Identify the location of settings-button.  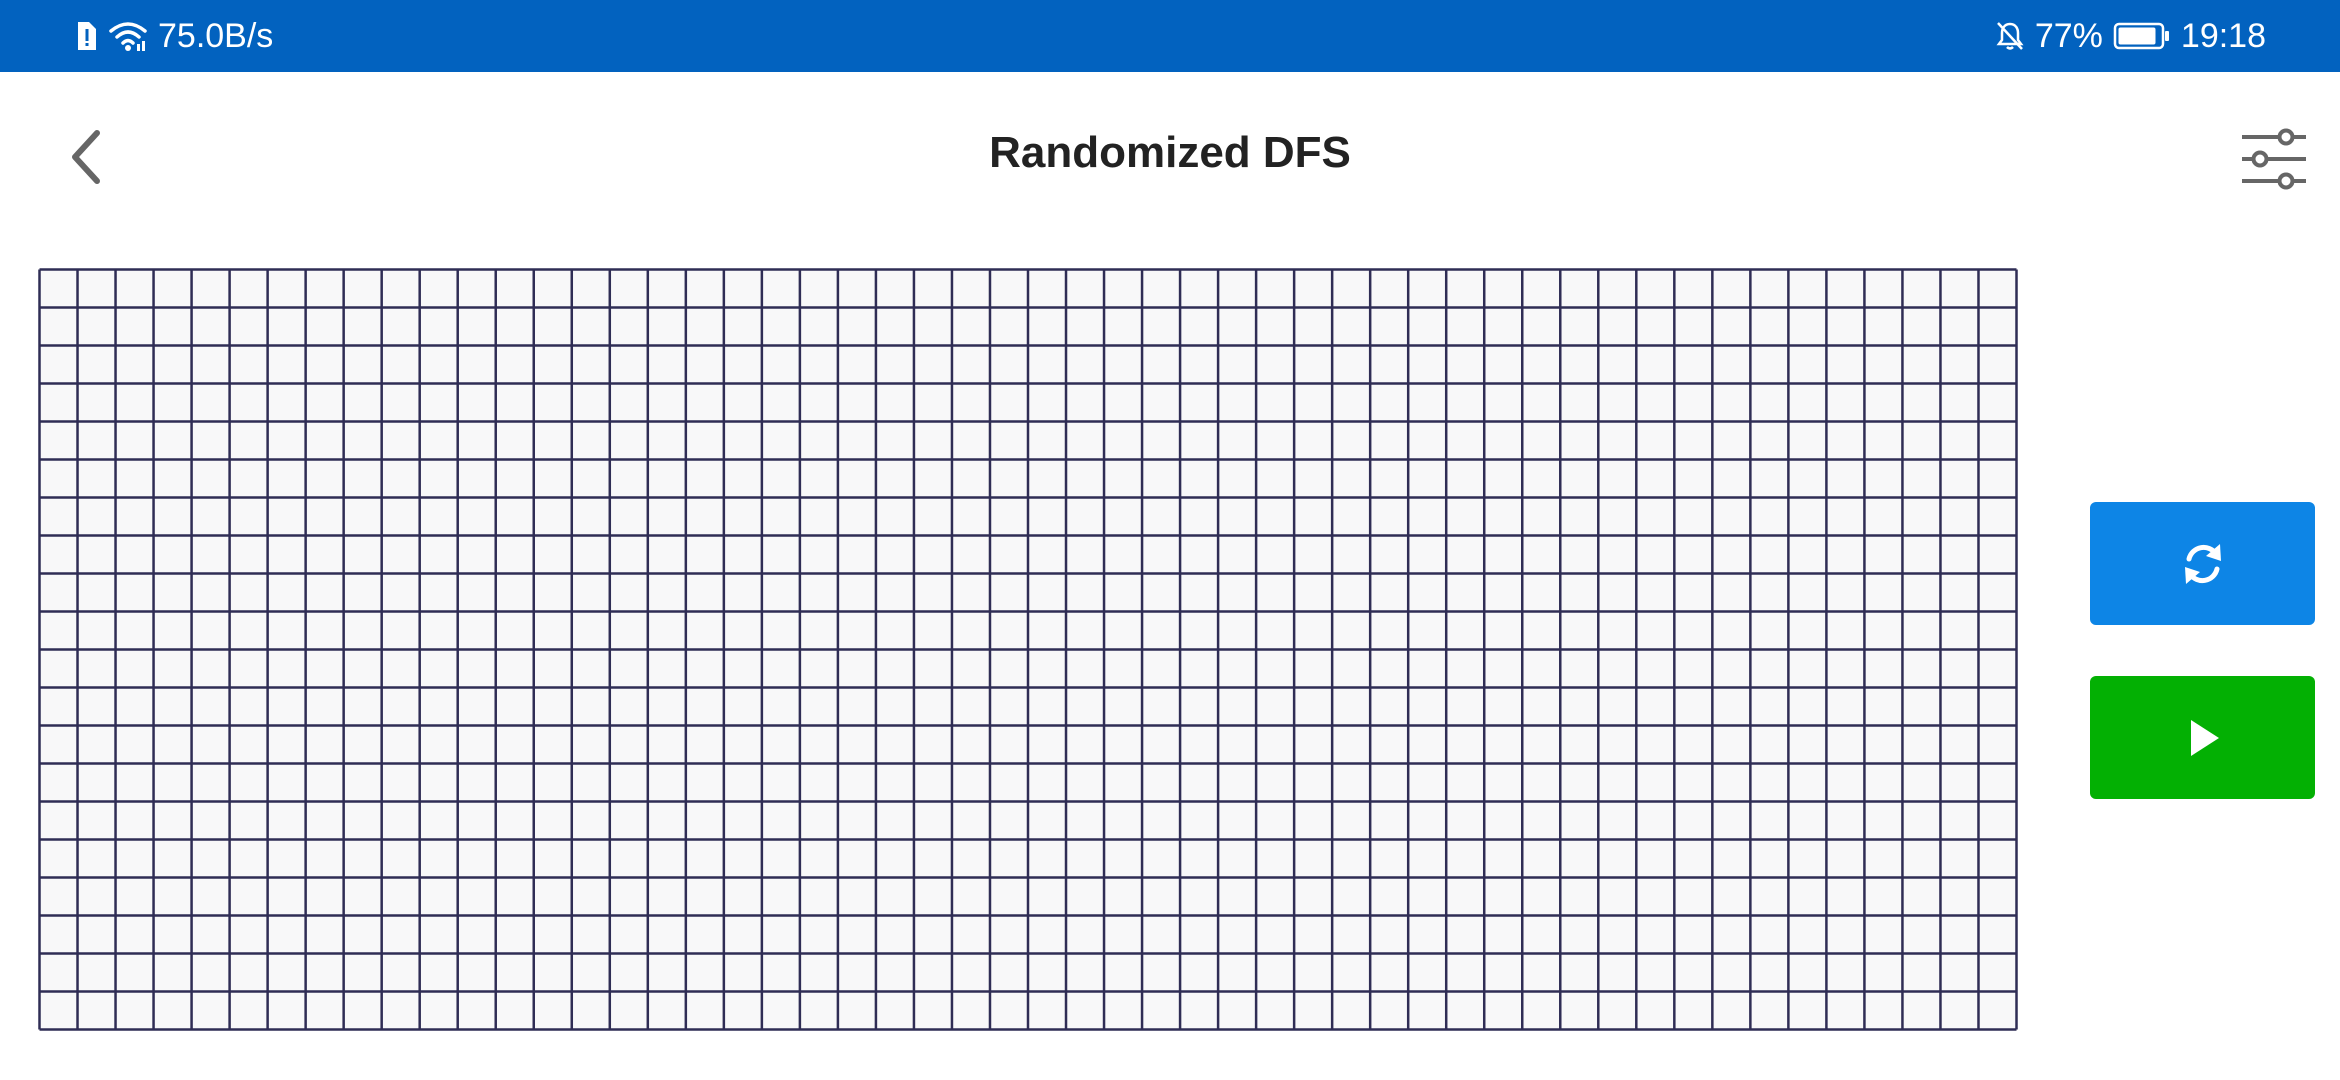
(2274, 159).